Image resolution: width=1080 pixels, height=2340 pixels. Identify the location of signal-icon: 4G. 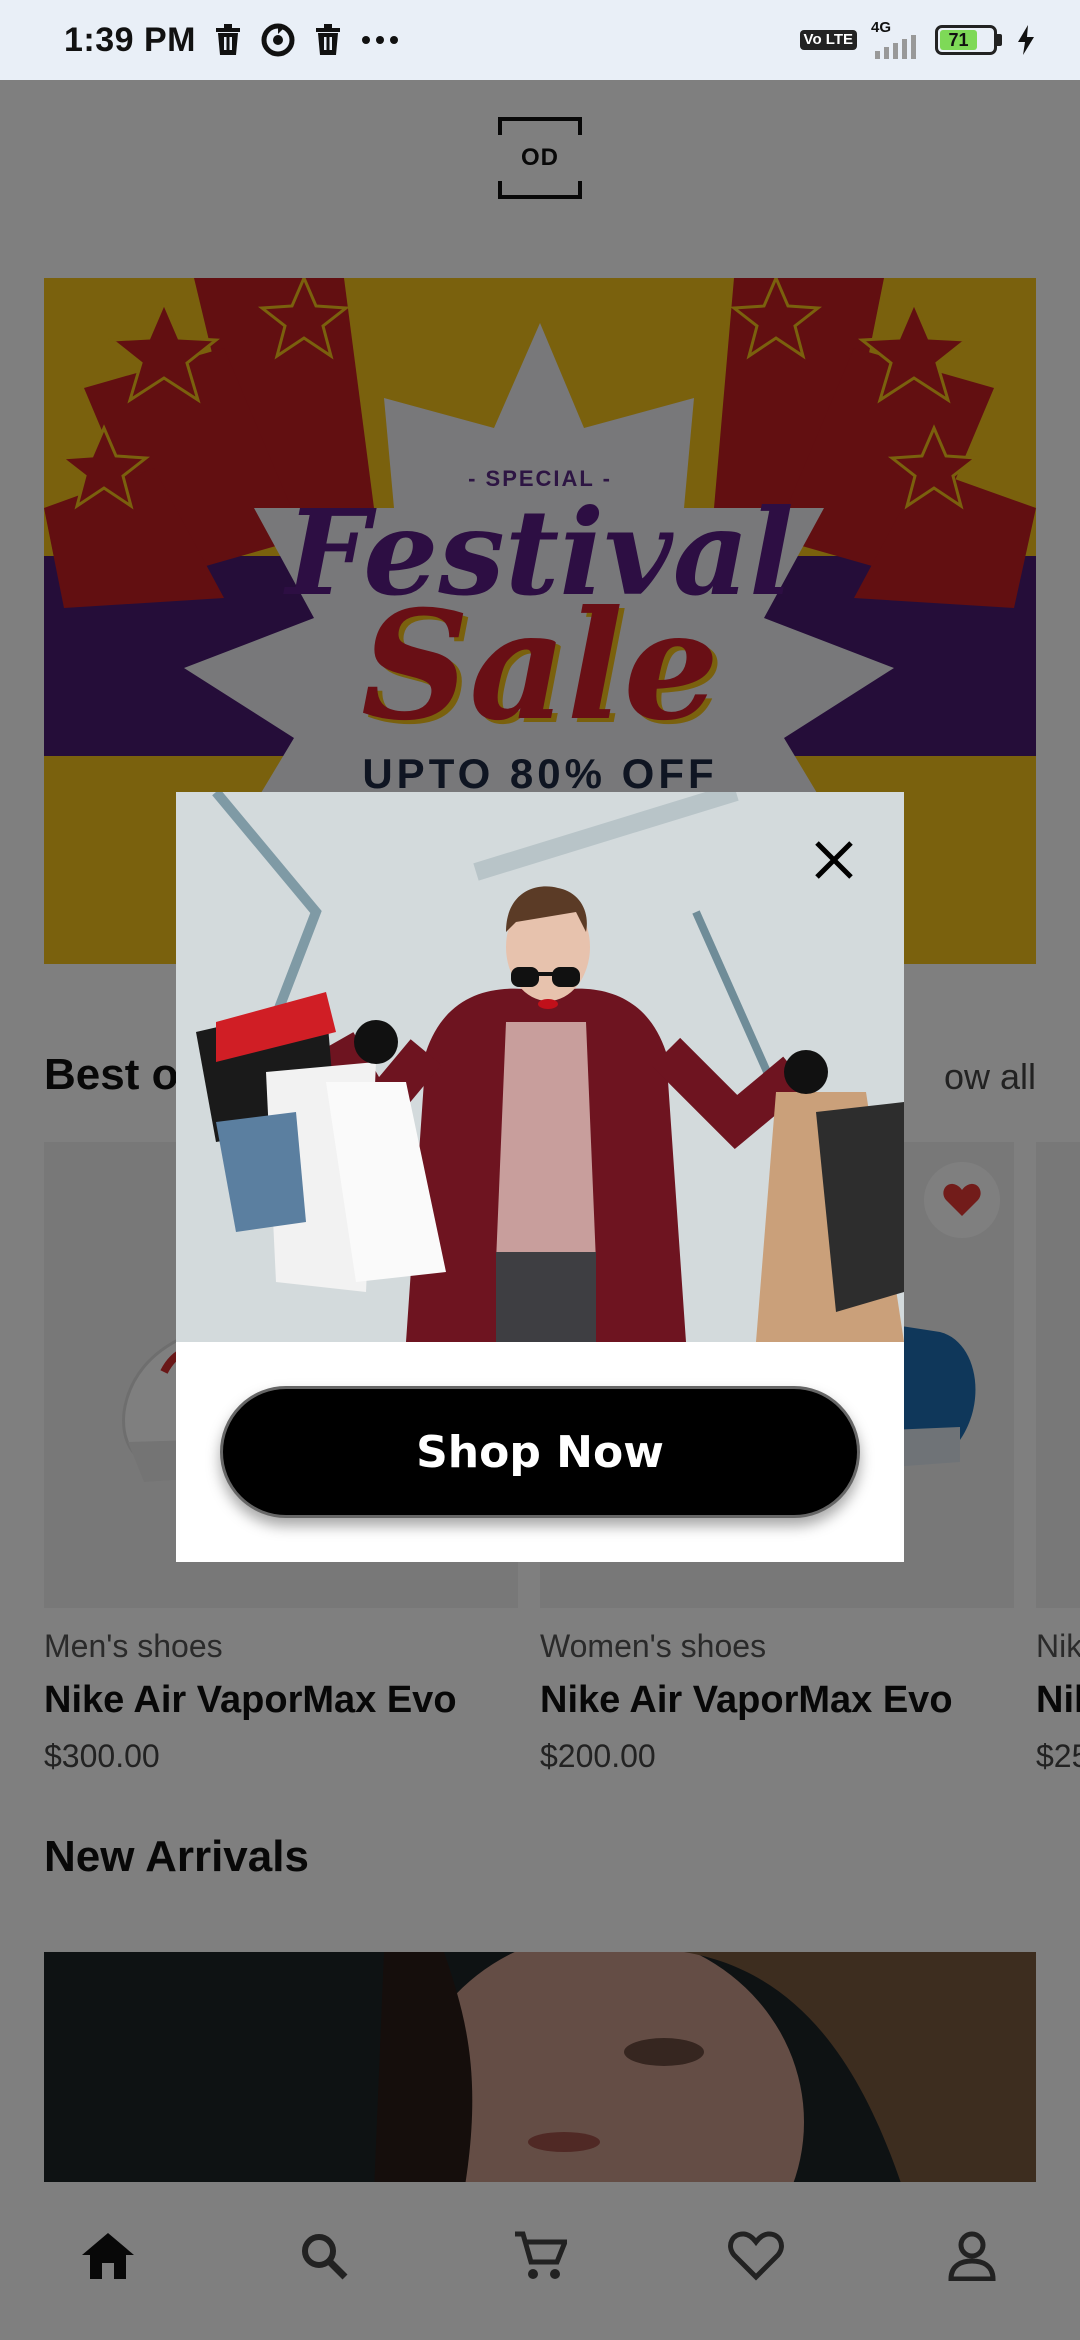
(896, 39).